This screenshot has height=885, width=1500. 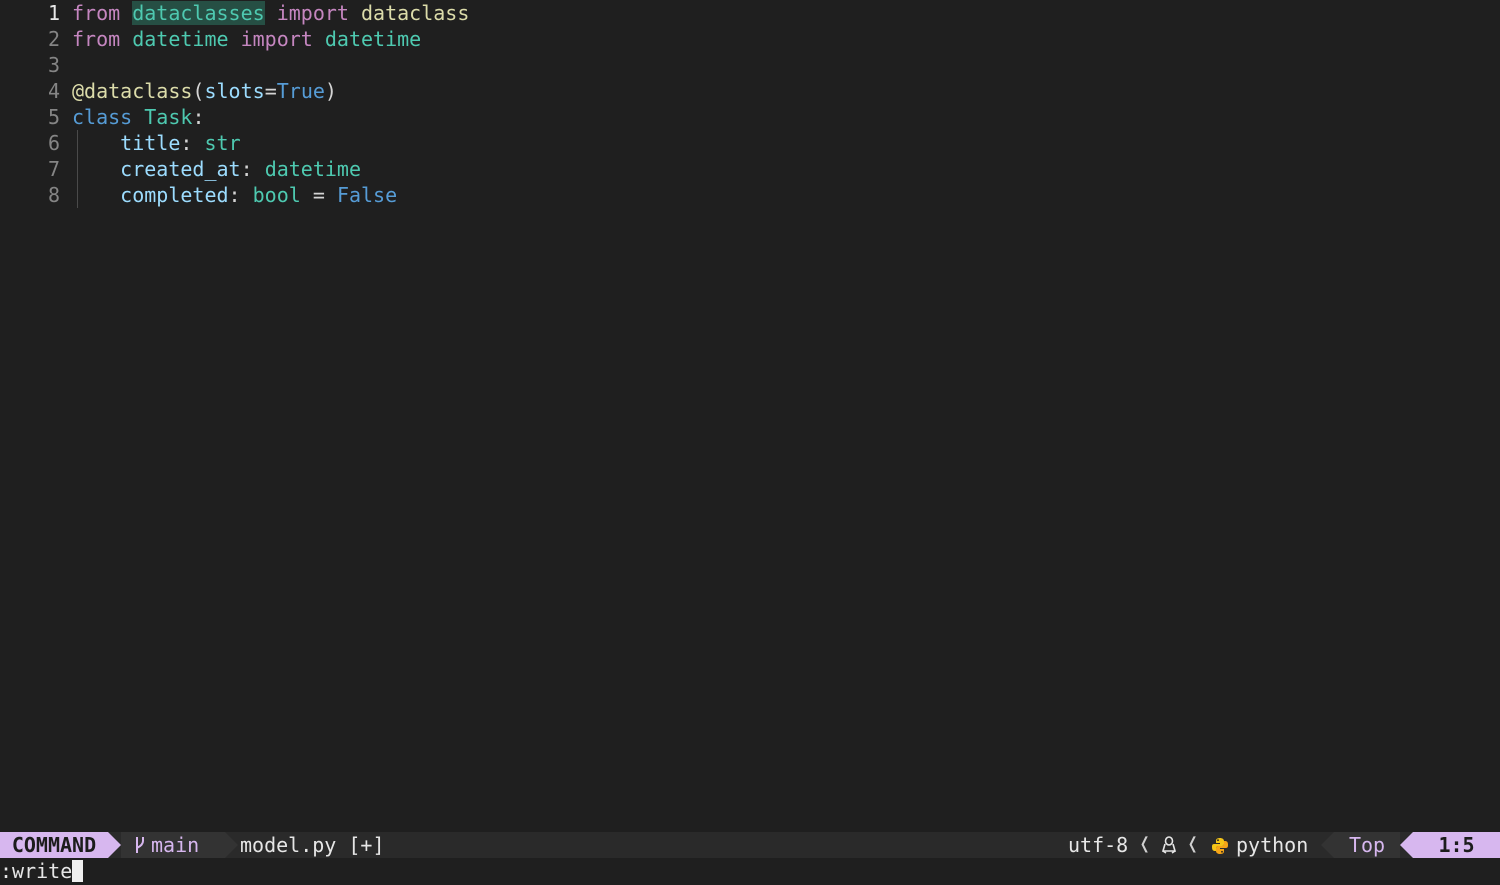 I want to click on code-token: completed, so click(x=174, y=195).